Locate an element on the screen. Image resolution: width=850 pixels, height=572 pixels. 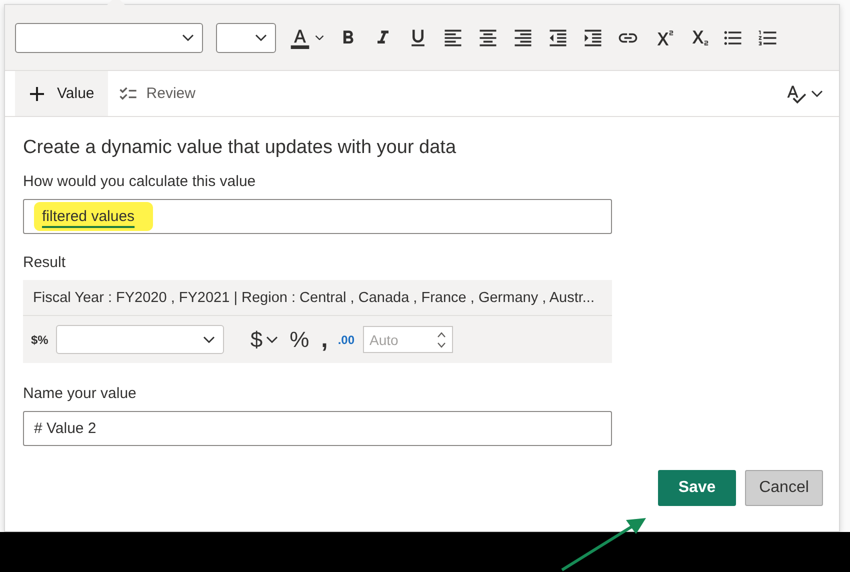
tab: Review is located at coordinates (159, 93).